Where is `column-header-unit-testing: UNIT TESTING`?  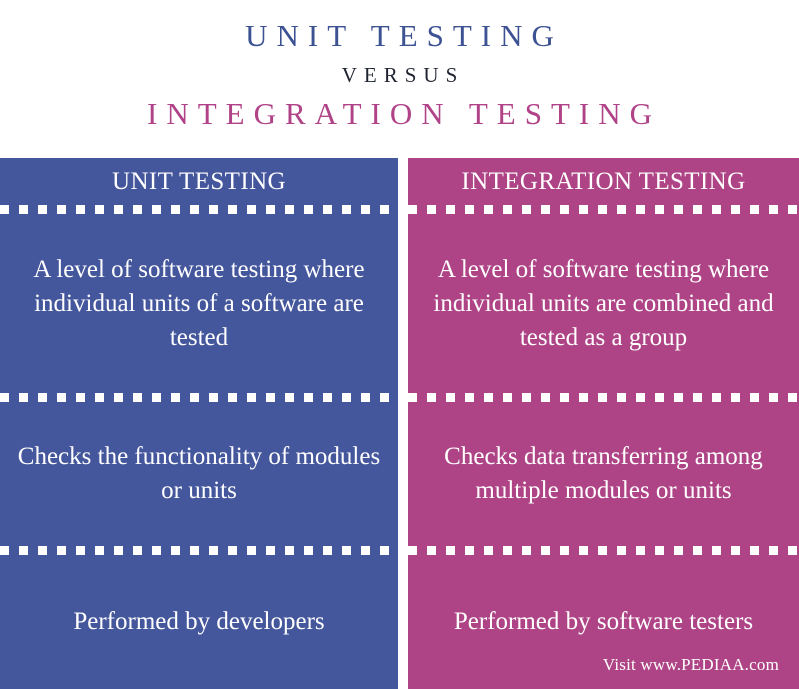 column-header-unit-testing: UNIT TESTING is located at coordinates (199, 181).